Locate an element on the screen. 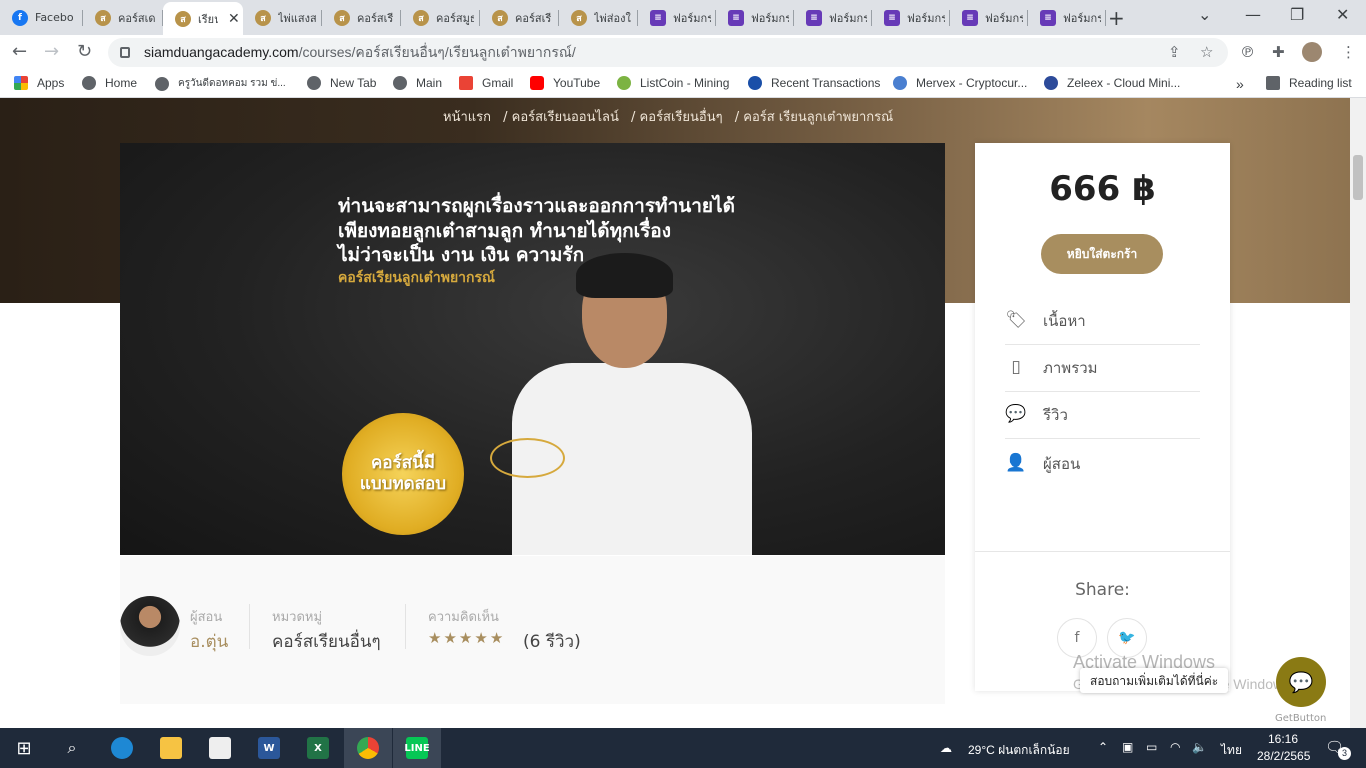  new-tab-button: + is located at coordinates (1116, 18).